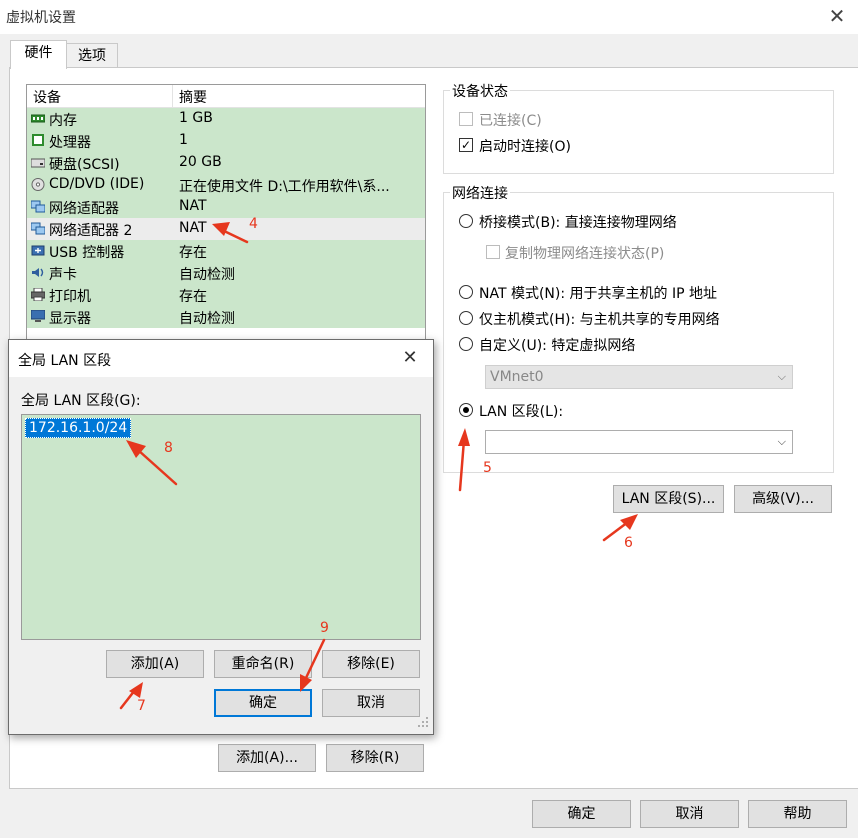  Describe the element at coordinates (410, 358) in the screenshot. I see `dialog-close-icon: ✕` at that location.